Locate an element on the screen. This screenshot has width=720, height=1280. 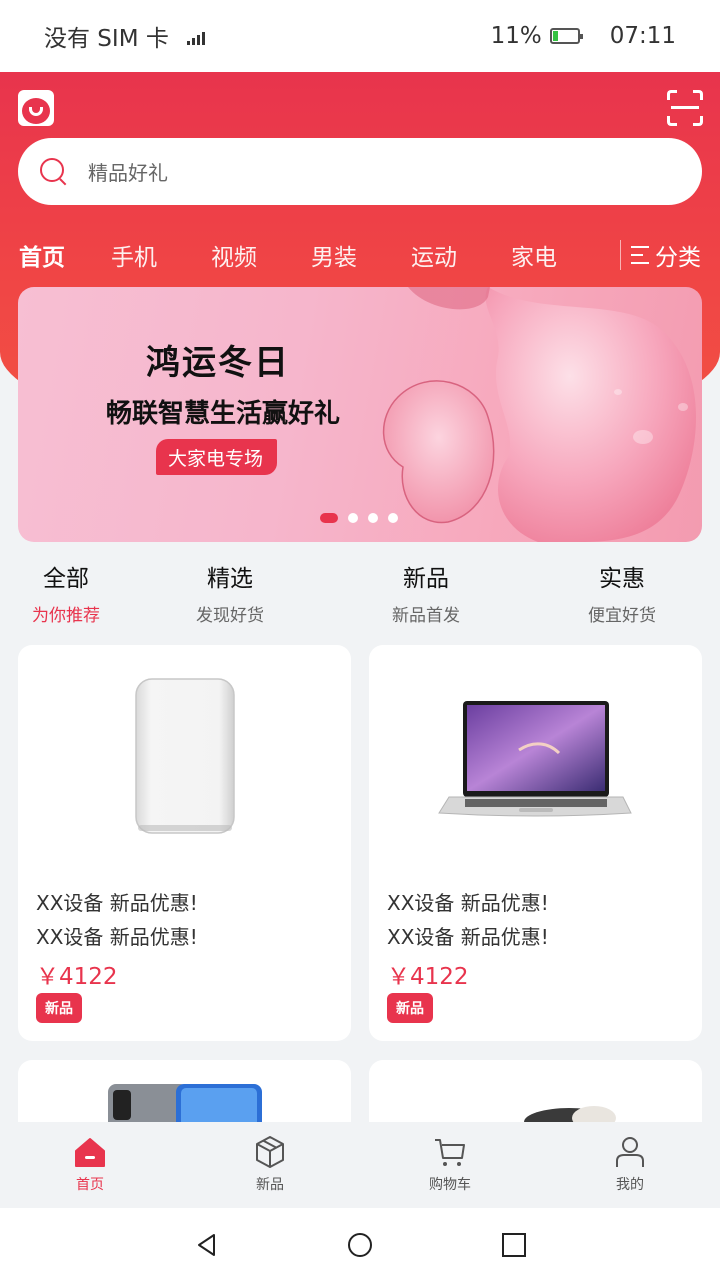
scan-icon is located at coordinates (685, 108).